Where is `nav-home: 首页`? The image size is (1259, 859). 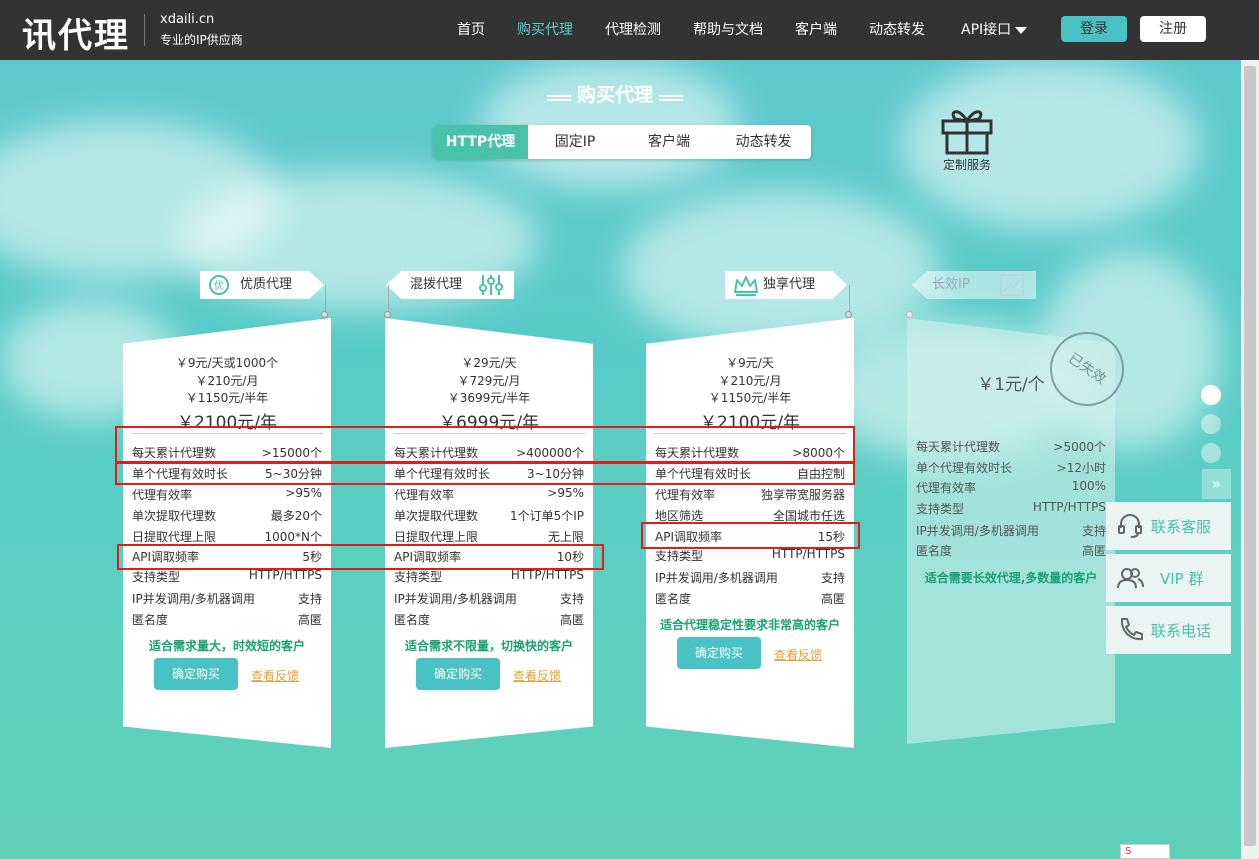
nav-home: 首页 is located at coordinates (471, 30).